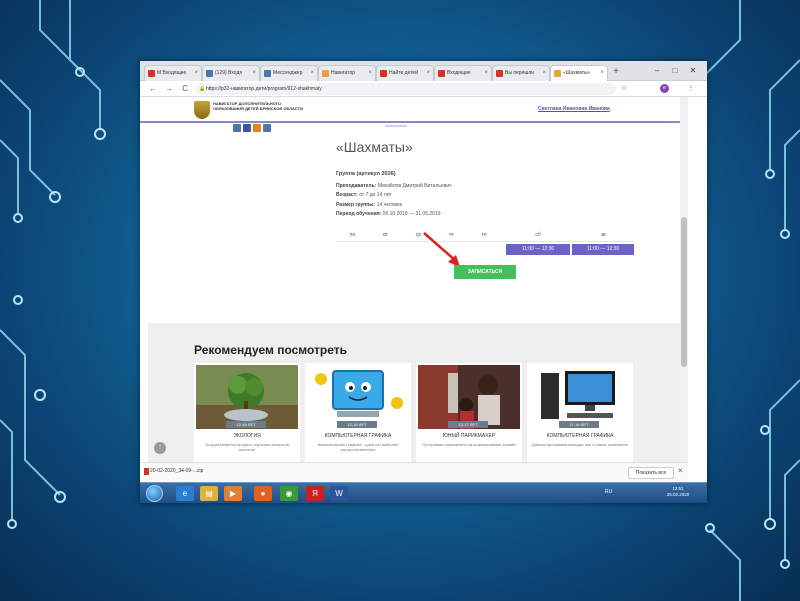 The width and height of the screenshot is (800, 601). I want to click on windows-taskbar: e ▤ ▶ ● ◉ Я W RU 13:51 25.02.2020, so click(423, 492).